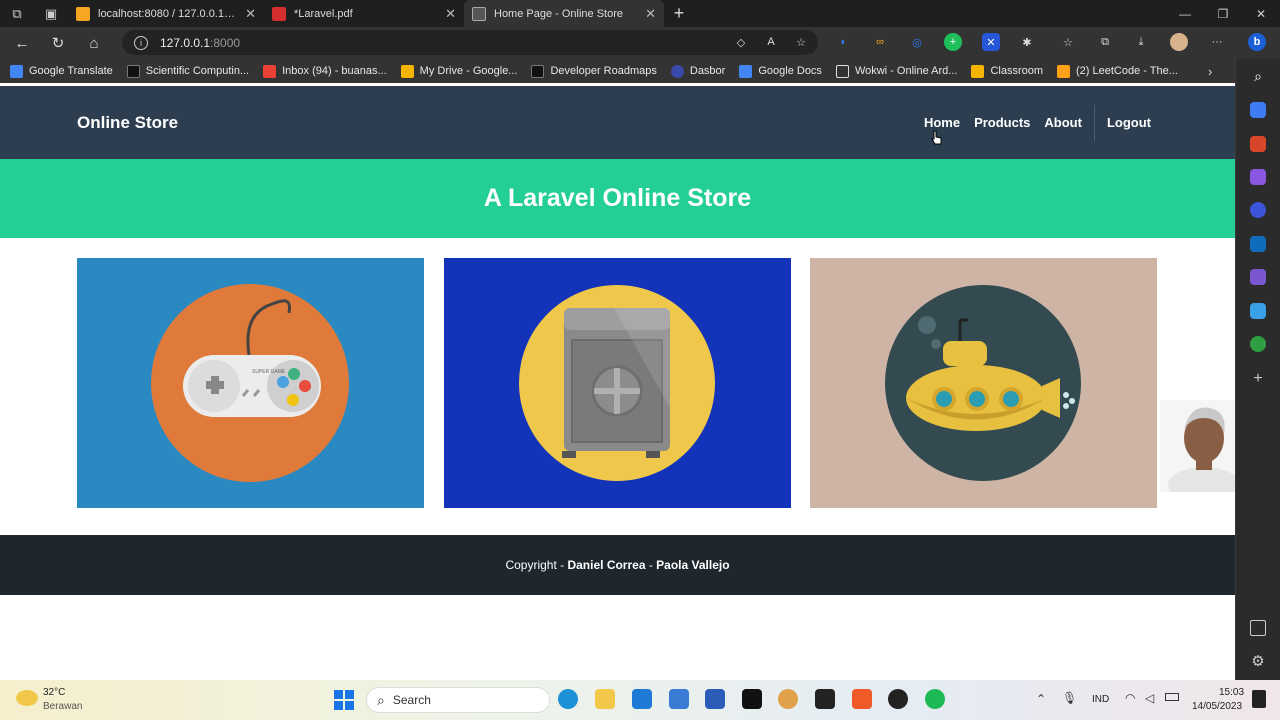 Image resolution: width=1280 pixels, height=720 pixels. What do you see at coordinates (1259, 699) in the screenshot?
I see `notification-icon` at bounding box center [1259, 699].